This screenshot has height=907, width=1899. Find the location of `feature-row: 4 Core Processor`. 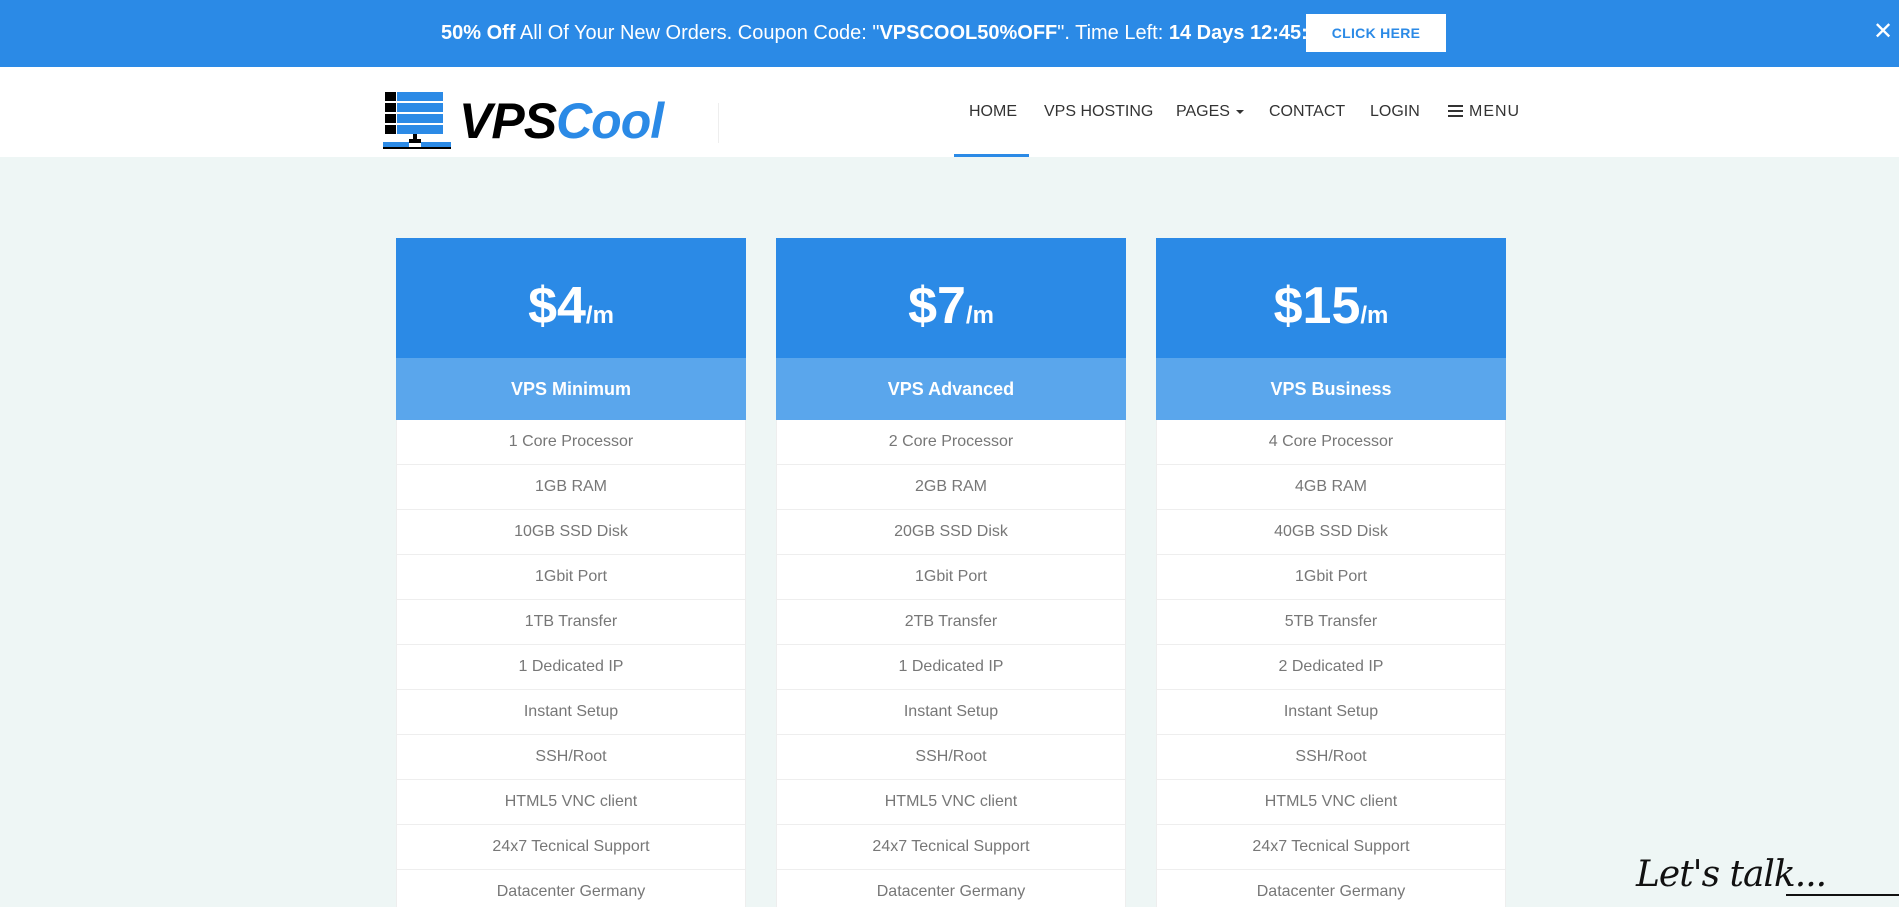

feature-row: 4 Core Processor is located at coordinates (1331, 442).